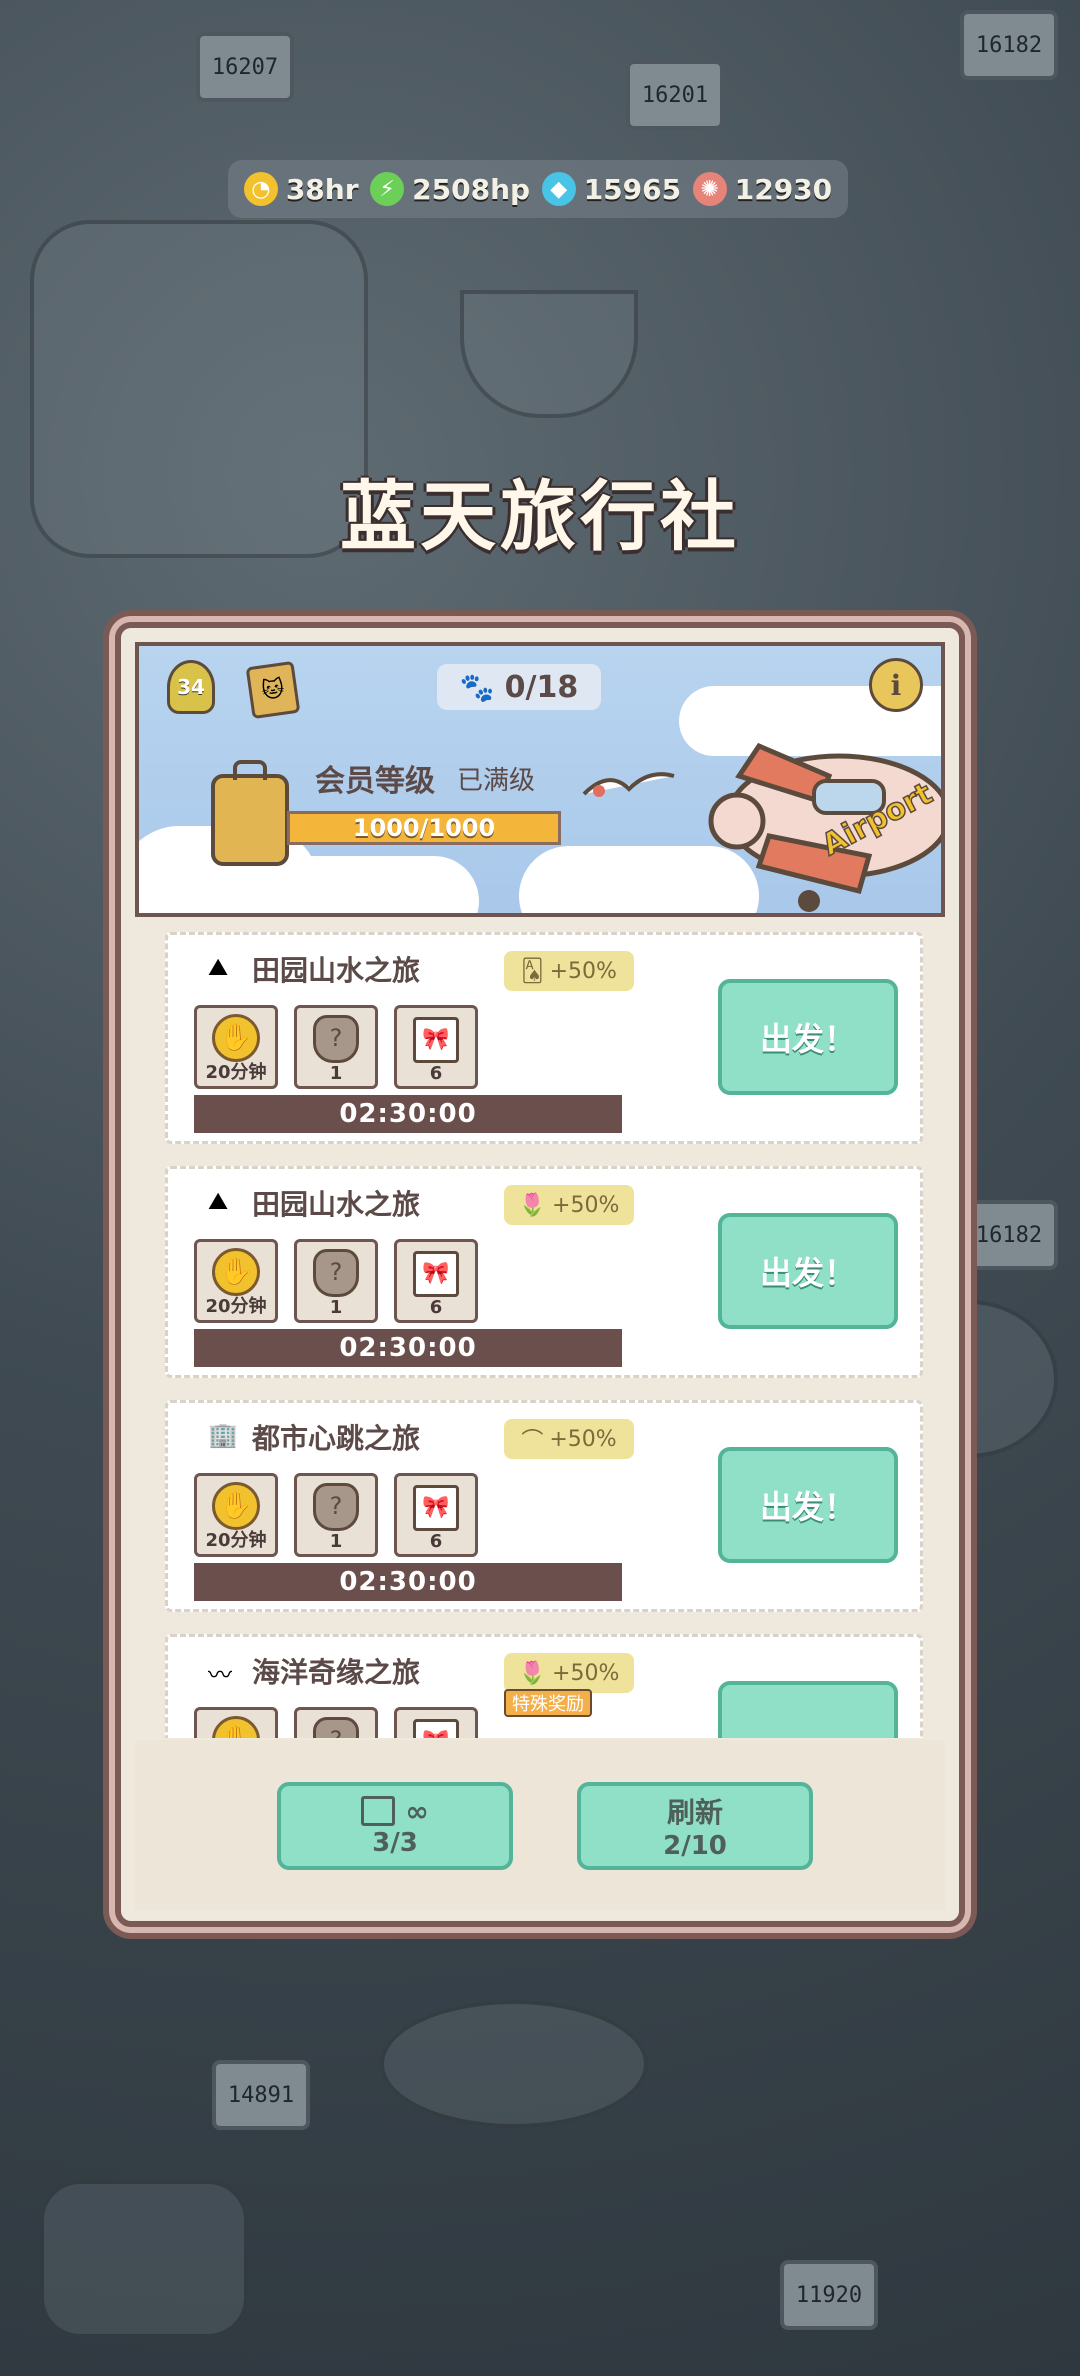 This screenshot has height=2376, width=1080. What do you see at coordinates (336, 1438) in the screenshot?
I see `trip-name: 都市心跳之旅` at bounding box center [336, 1438].